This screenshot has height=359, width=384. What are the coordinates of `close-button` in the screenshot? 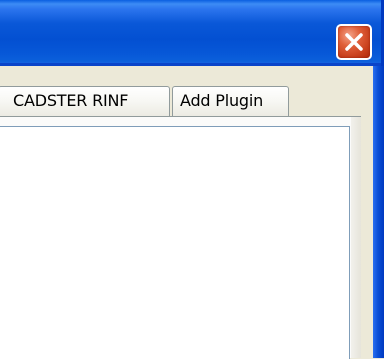 It's located at (354, 42).